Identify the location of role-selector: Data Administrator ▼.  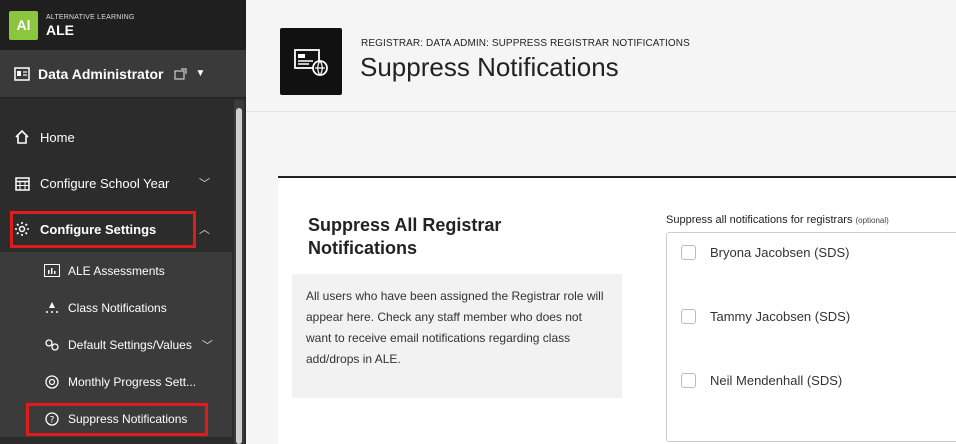
(123, 74).